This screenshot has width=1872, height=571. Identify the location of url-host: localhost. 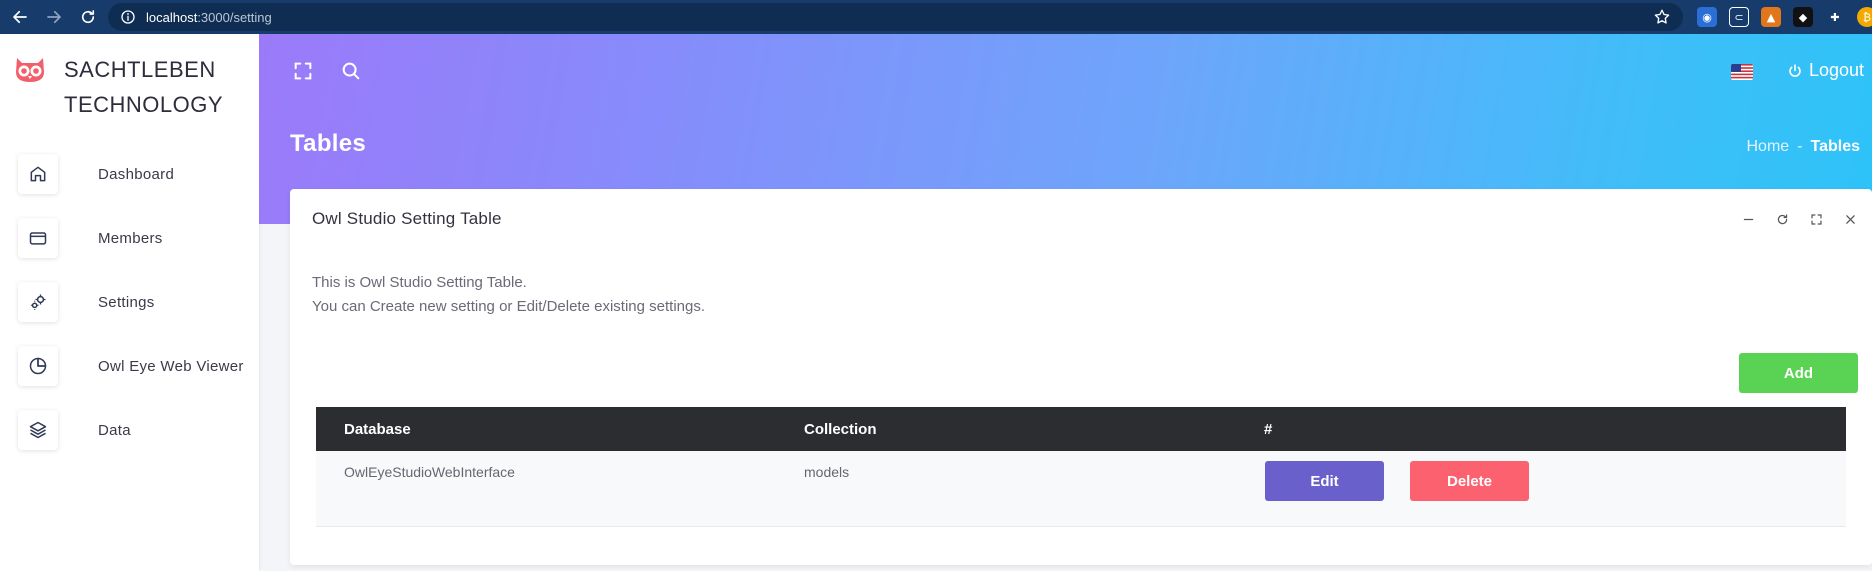
(172, 17).